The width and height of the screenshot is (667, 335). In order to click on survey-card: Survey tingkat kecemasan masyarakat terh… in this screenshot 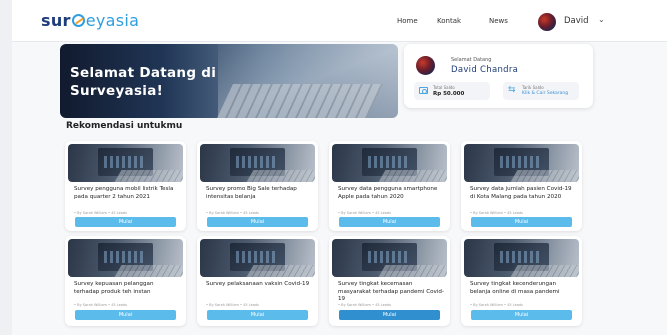, I will do `click(389, 281)`.